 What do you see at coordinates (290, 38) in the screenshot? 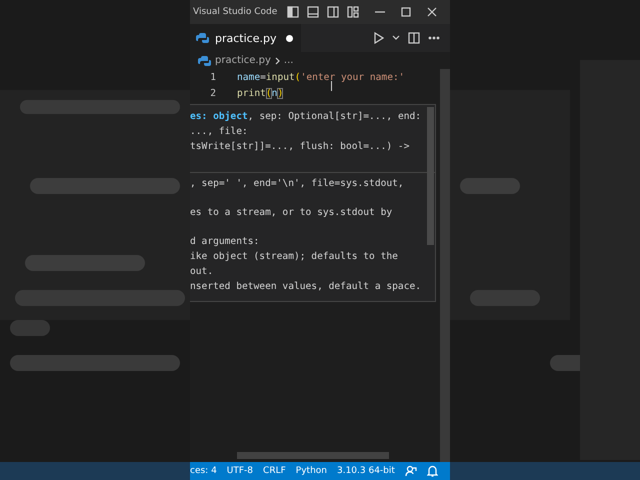
I see `modified-dot-icon` at bounding box center [290, 38].